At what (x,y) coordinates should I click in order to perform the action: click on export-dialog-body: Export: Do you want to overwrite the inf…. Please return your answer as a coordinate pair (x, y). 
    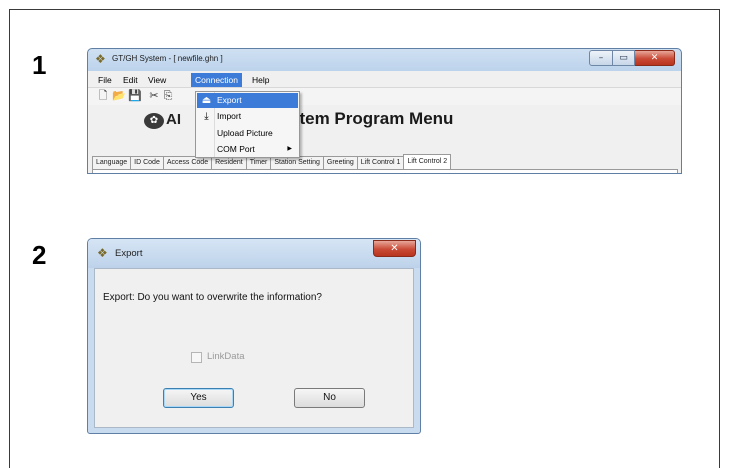
    Looking at the image, I should click on (254, 348).